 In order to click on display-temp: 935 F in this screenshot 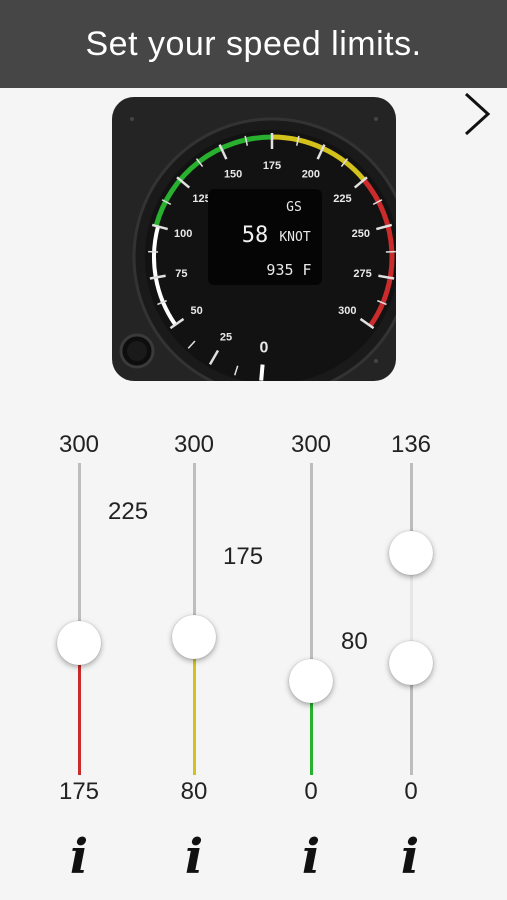, I will do `click(288, 270)`.